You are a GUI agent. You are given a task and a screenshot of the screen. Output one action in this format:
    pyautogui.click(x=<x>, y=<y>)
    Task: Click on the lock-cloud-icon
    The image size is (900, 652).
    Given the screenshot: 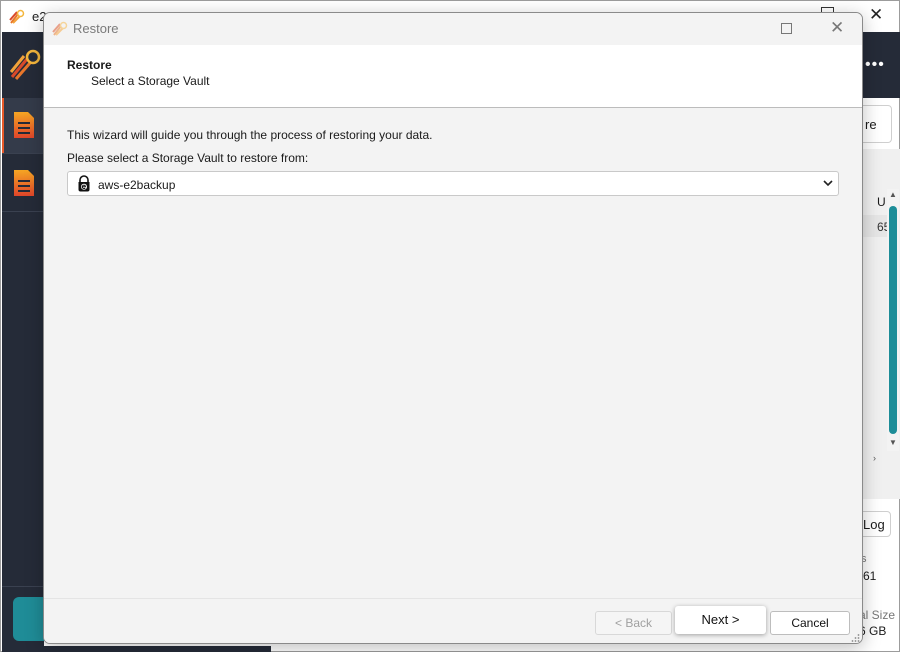 What is the action you would take?
    pyautogui.click(x=84, y=183)
    